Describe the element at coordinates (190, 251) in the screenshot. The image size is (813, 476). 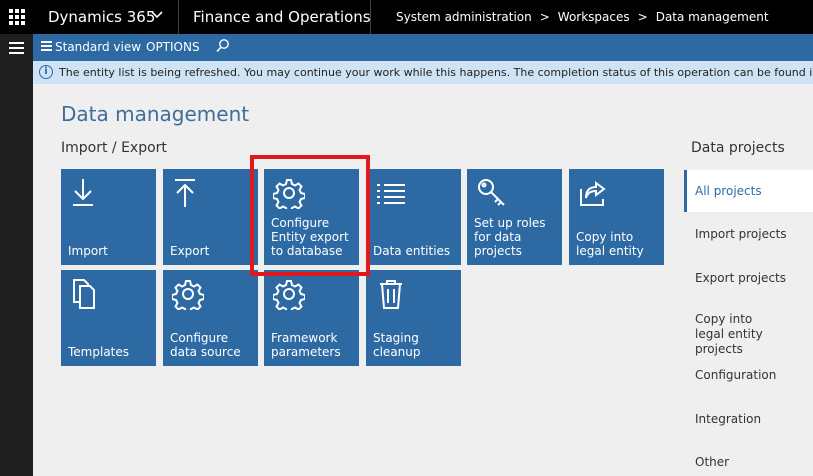
I see `tile-label: Export` at that location.